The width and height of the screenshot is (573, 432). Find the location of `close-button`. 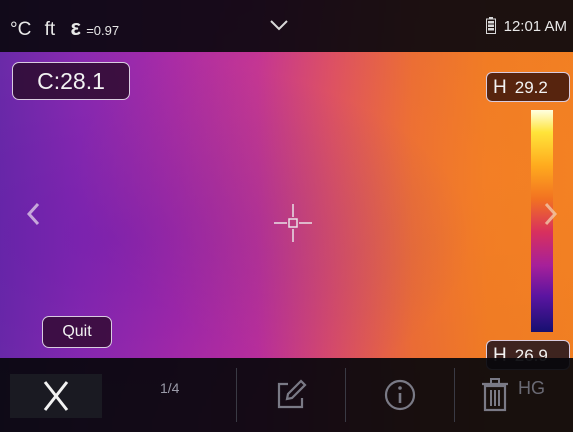

close-button is located at coordinates (56, 396).